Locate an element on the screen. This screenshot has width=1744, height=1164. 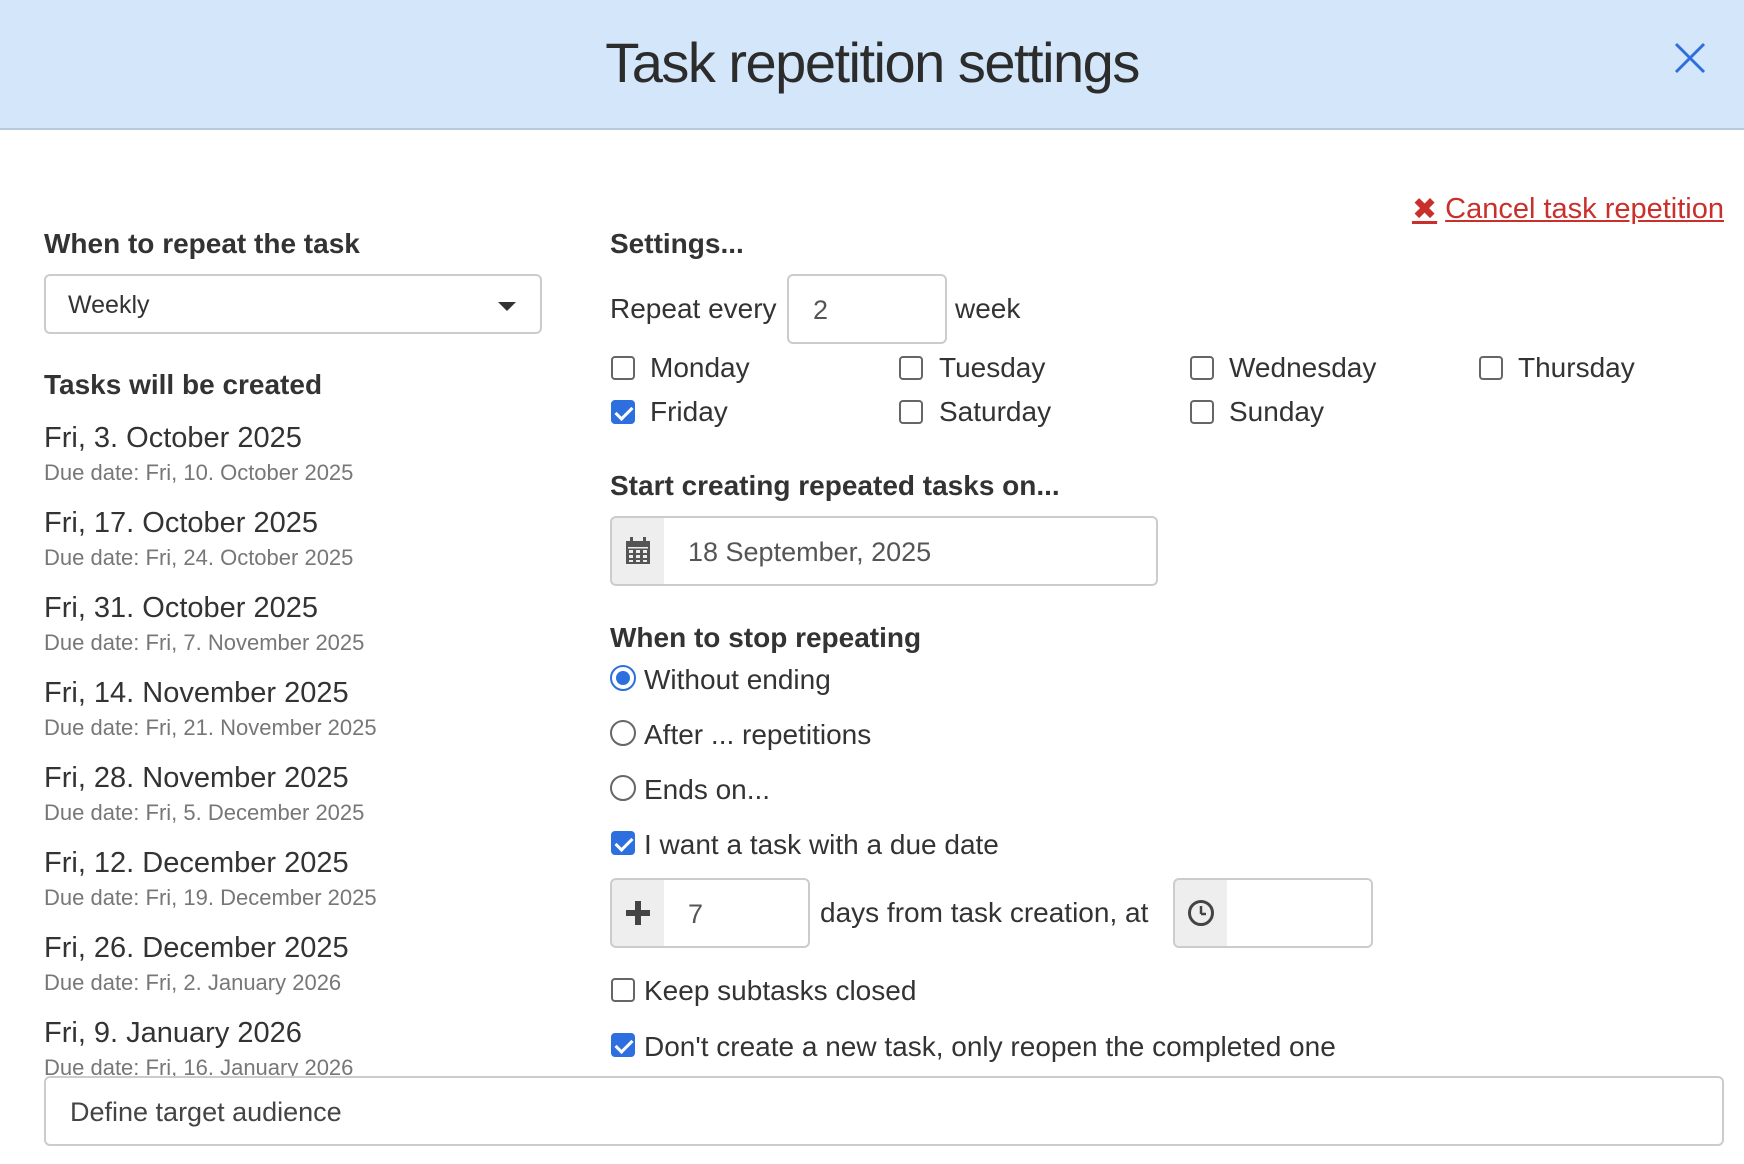
frequency-select: Weekly is located at coordinates (293, 304).